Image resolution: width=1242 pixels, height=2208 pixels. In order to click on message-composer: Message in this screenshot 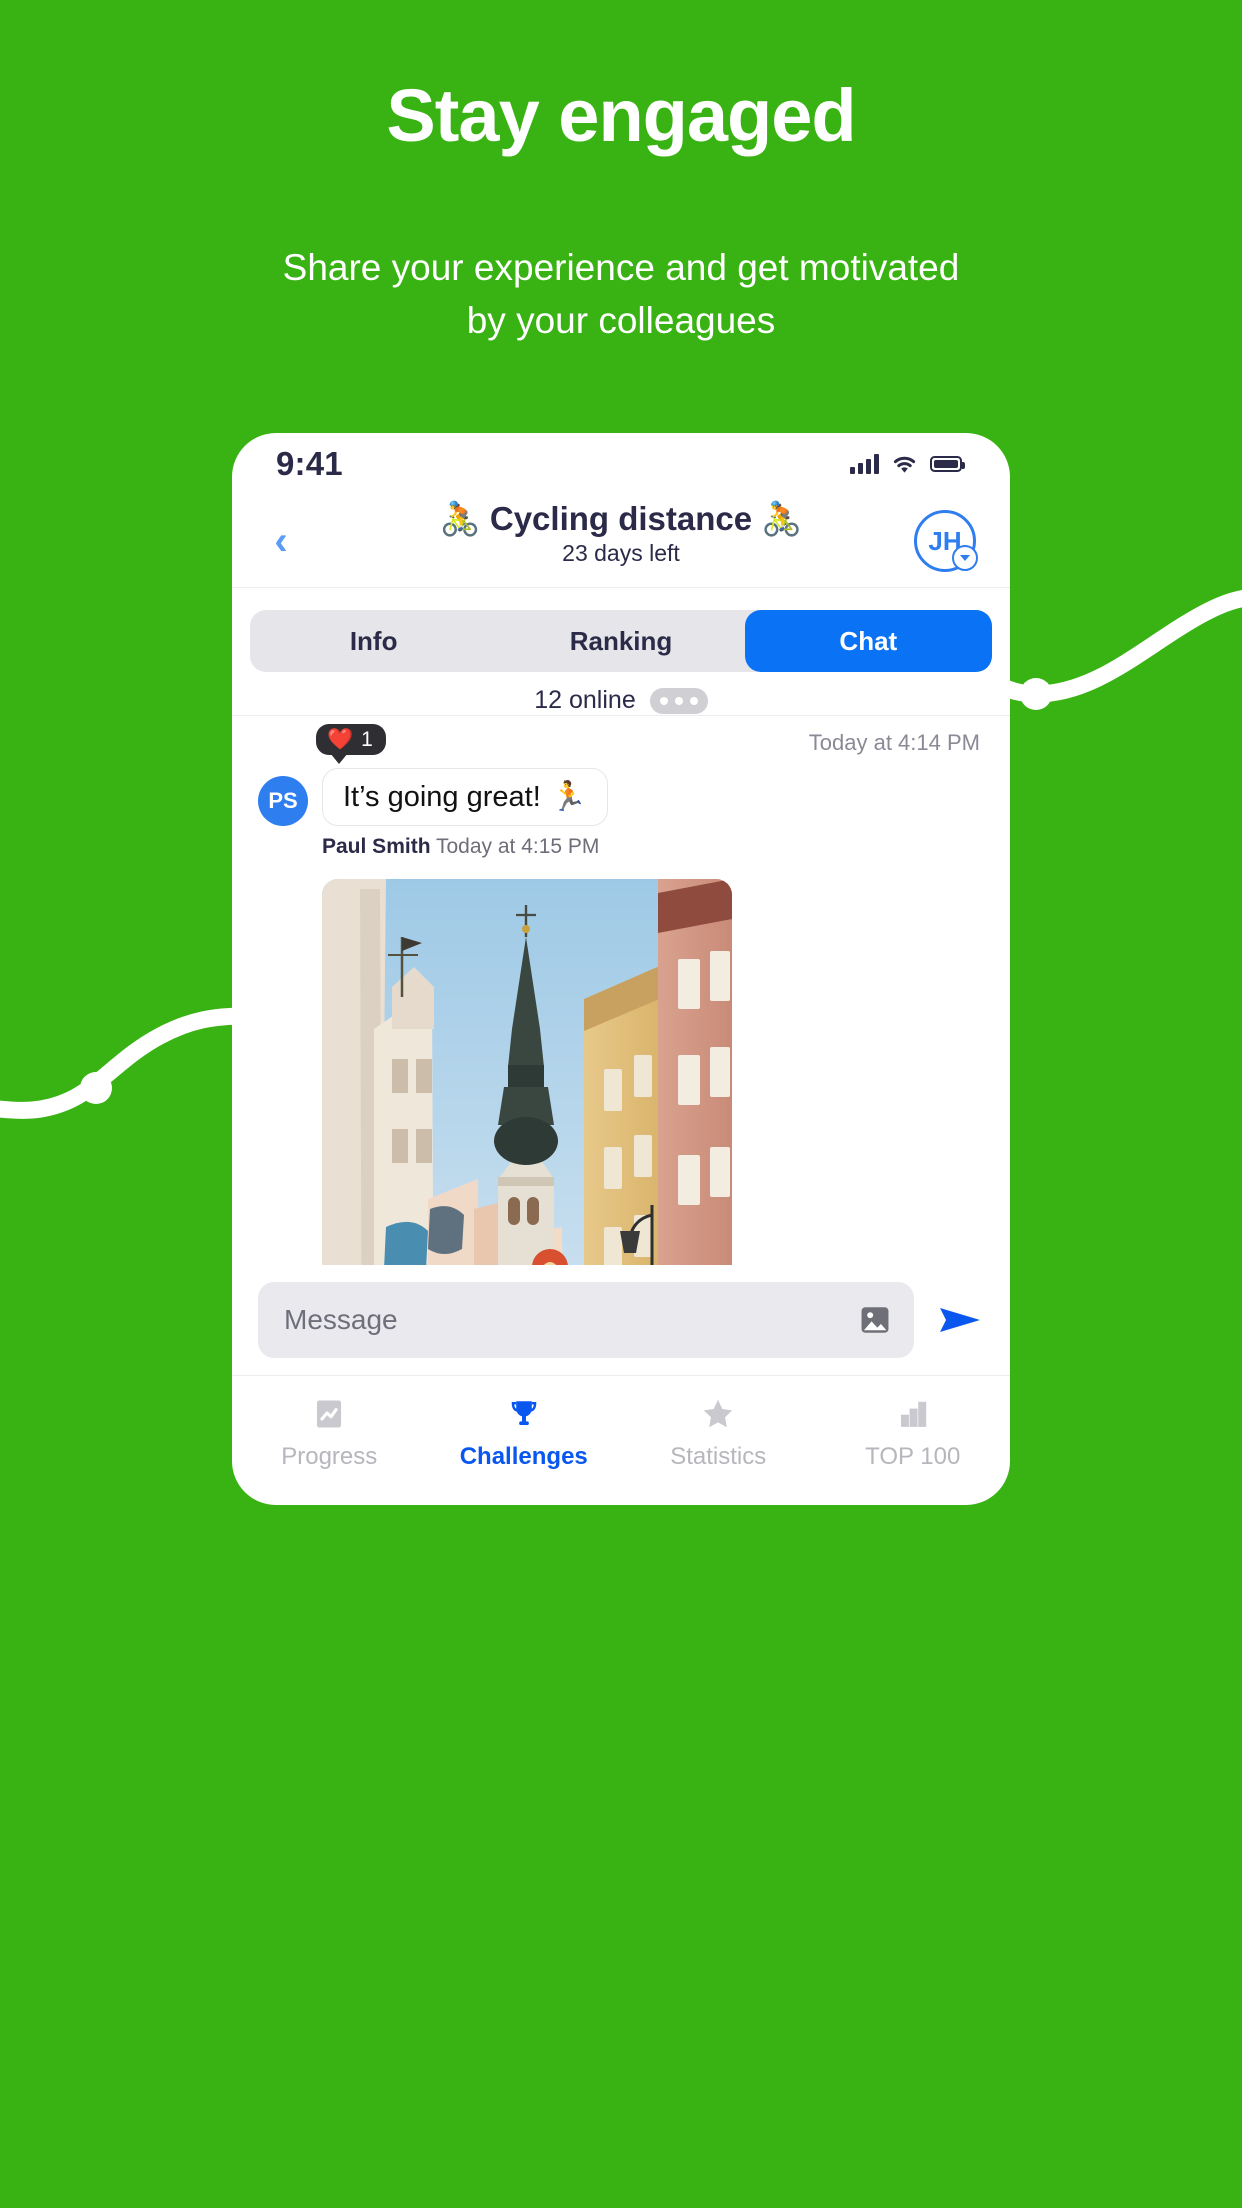, I will do `click(621, 1320)`.